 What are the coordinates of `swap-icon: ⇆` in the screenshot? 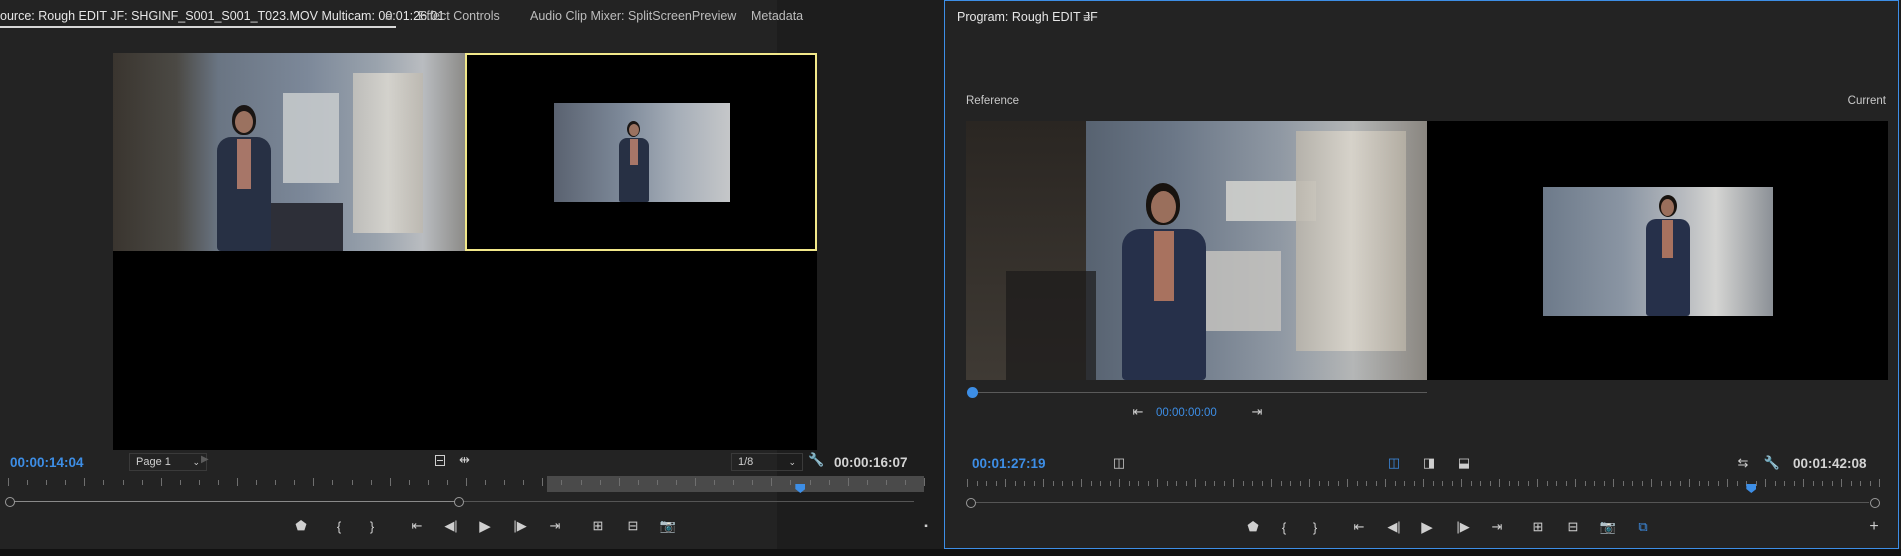 It's located at (1743, 462).